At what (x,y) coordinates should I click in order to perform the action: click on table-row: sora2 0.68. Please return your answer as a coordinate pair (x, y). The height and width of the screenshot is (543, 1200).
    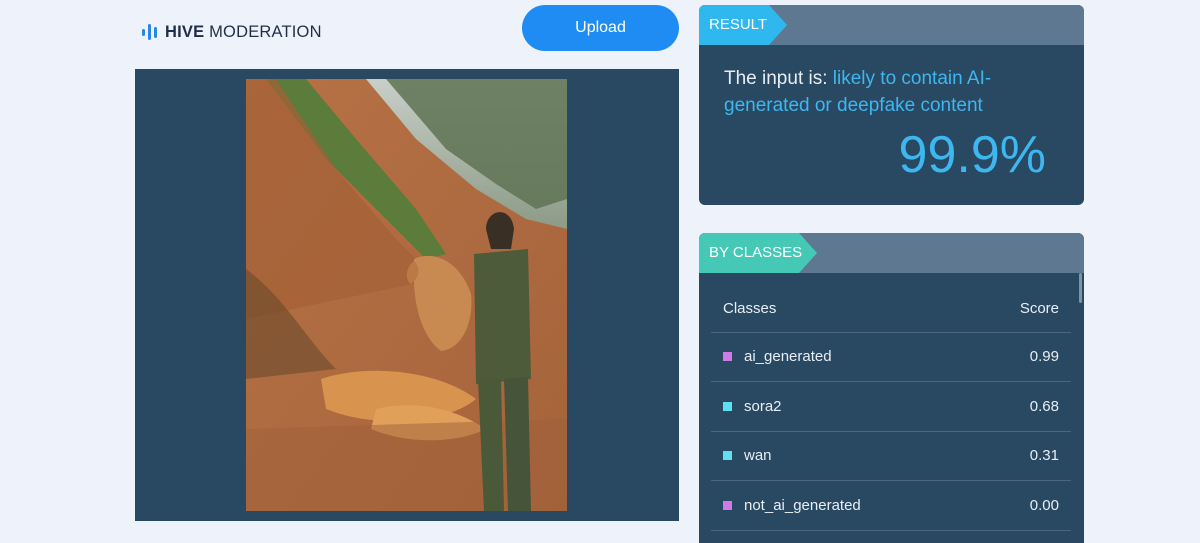
    Looking at the image, I should click on (891, 407).